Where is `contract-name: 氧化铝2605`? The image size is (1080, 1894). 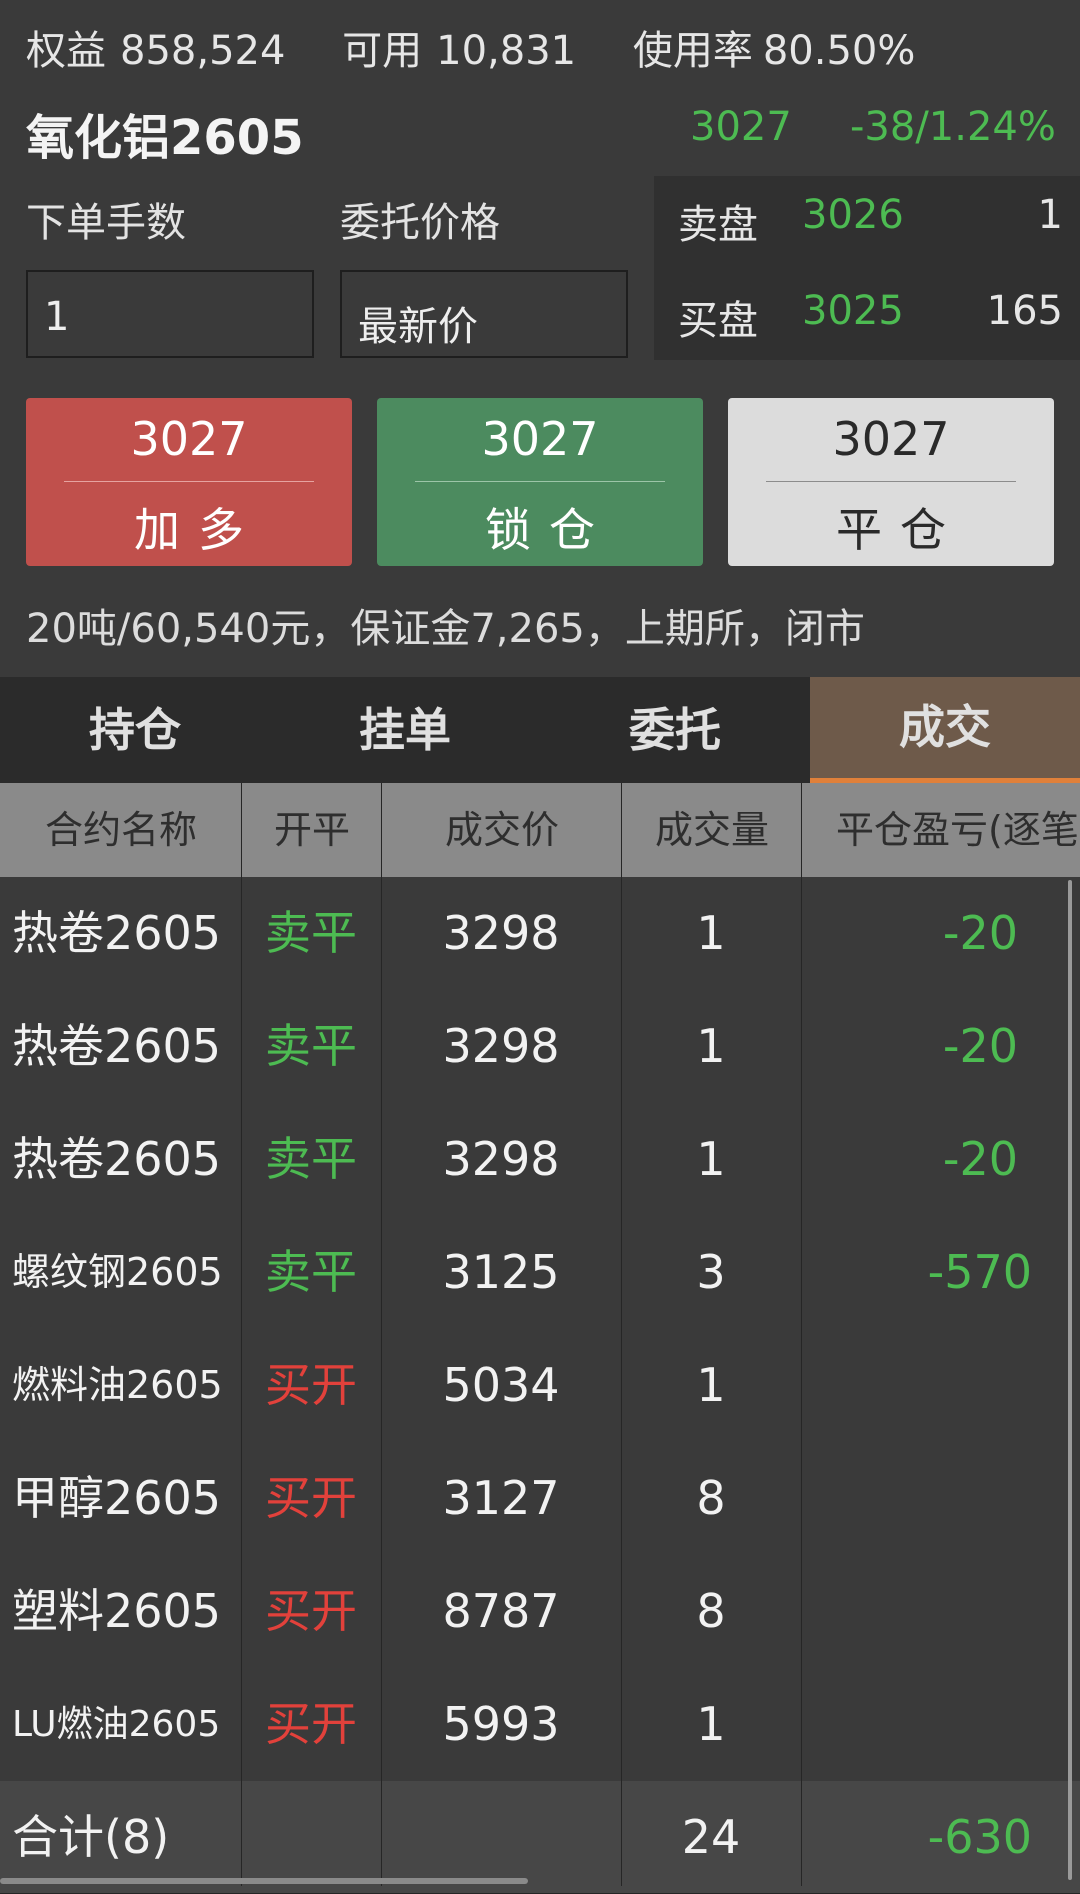 contract-name: 氧化铝2605 is located at coordinates (165, 133).